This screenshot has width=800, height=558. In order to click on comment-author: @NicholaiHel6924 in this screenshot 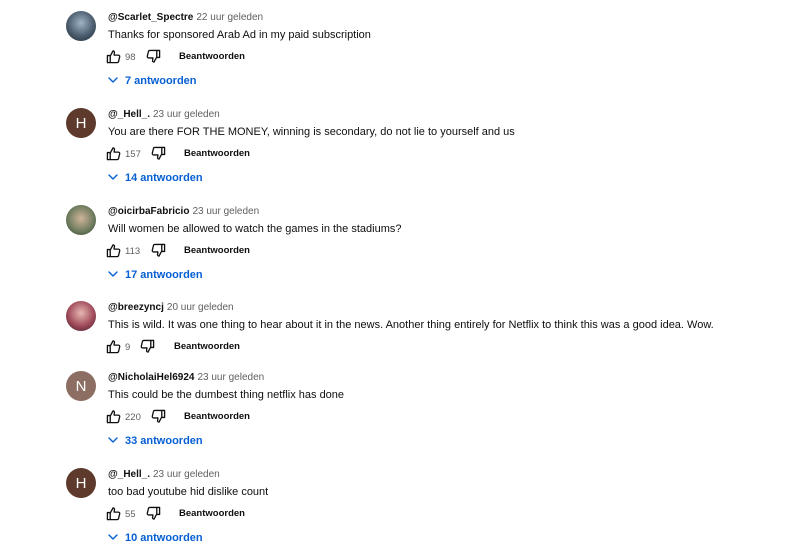, I will do `click(151, 377)`.